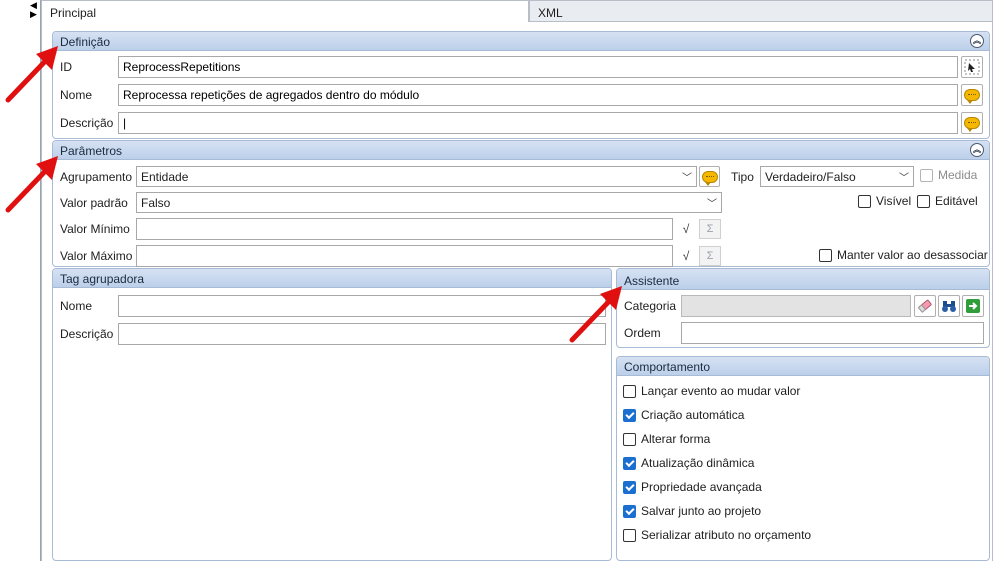 This screenshot has width=1004, height=561. I want to click on valor-maximo-field, so click(404, 256).